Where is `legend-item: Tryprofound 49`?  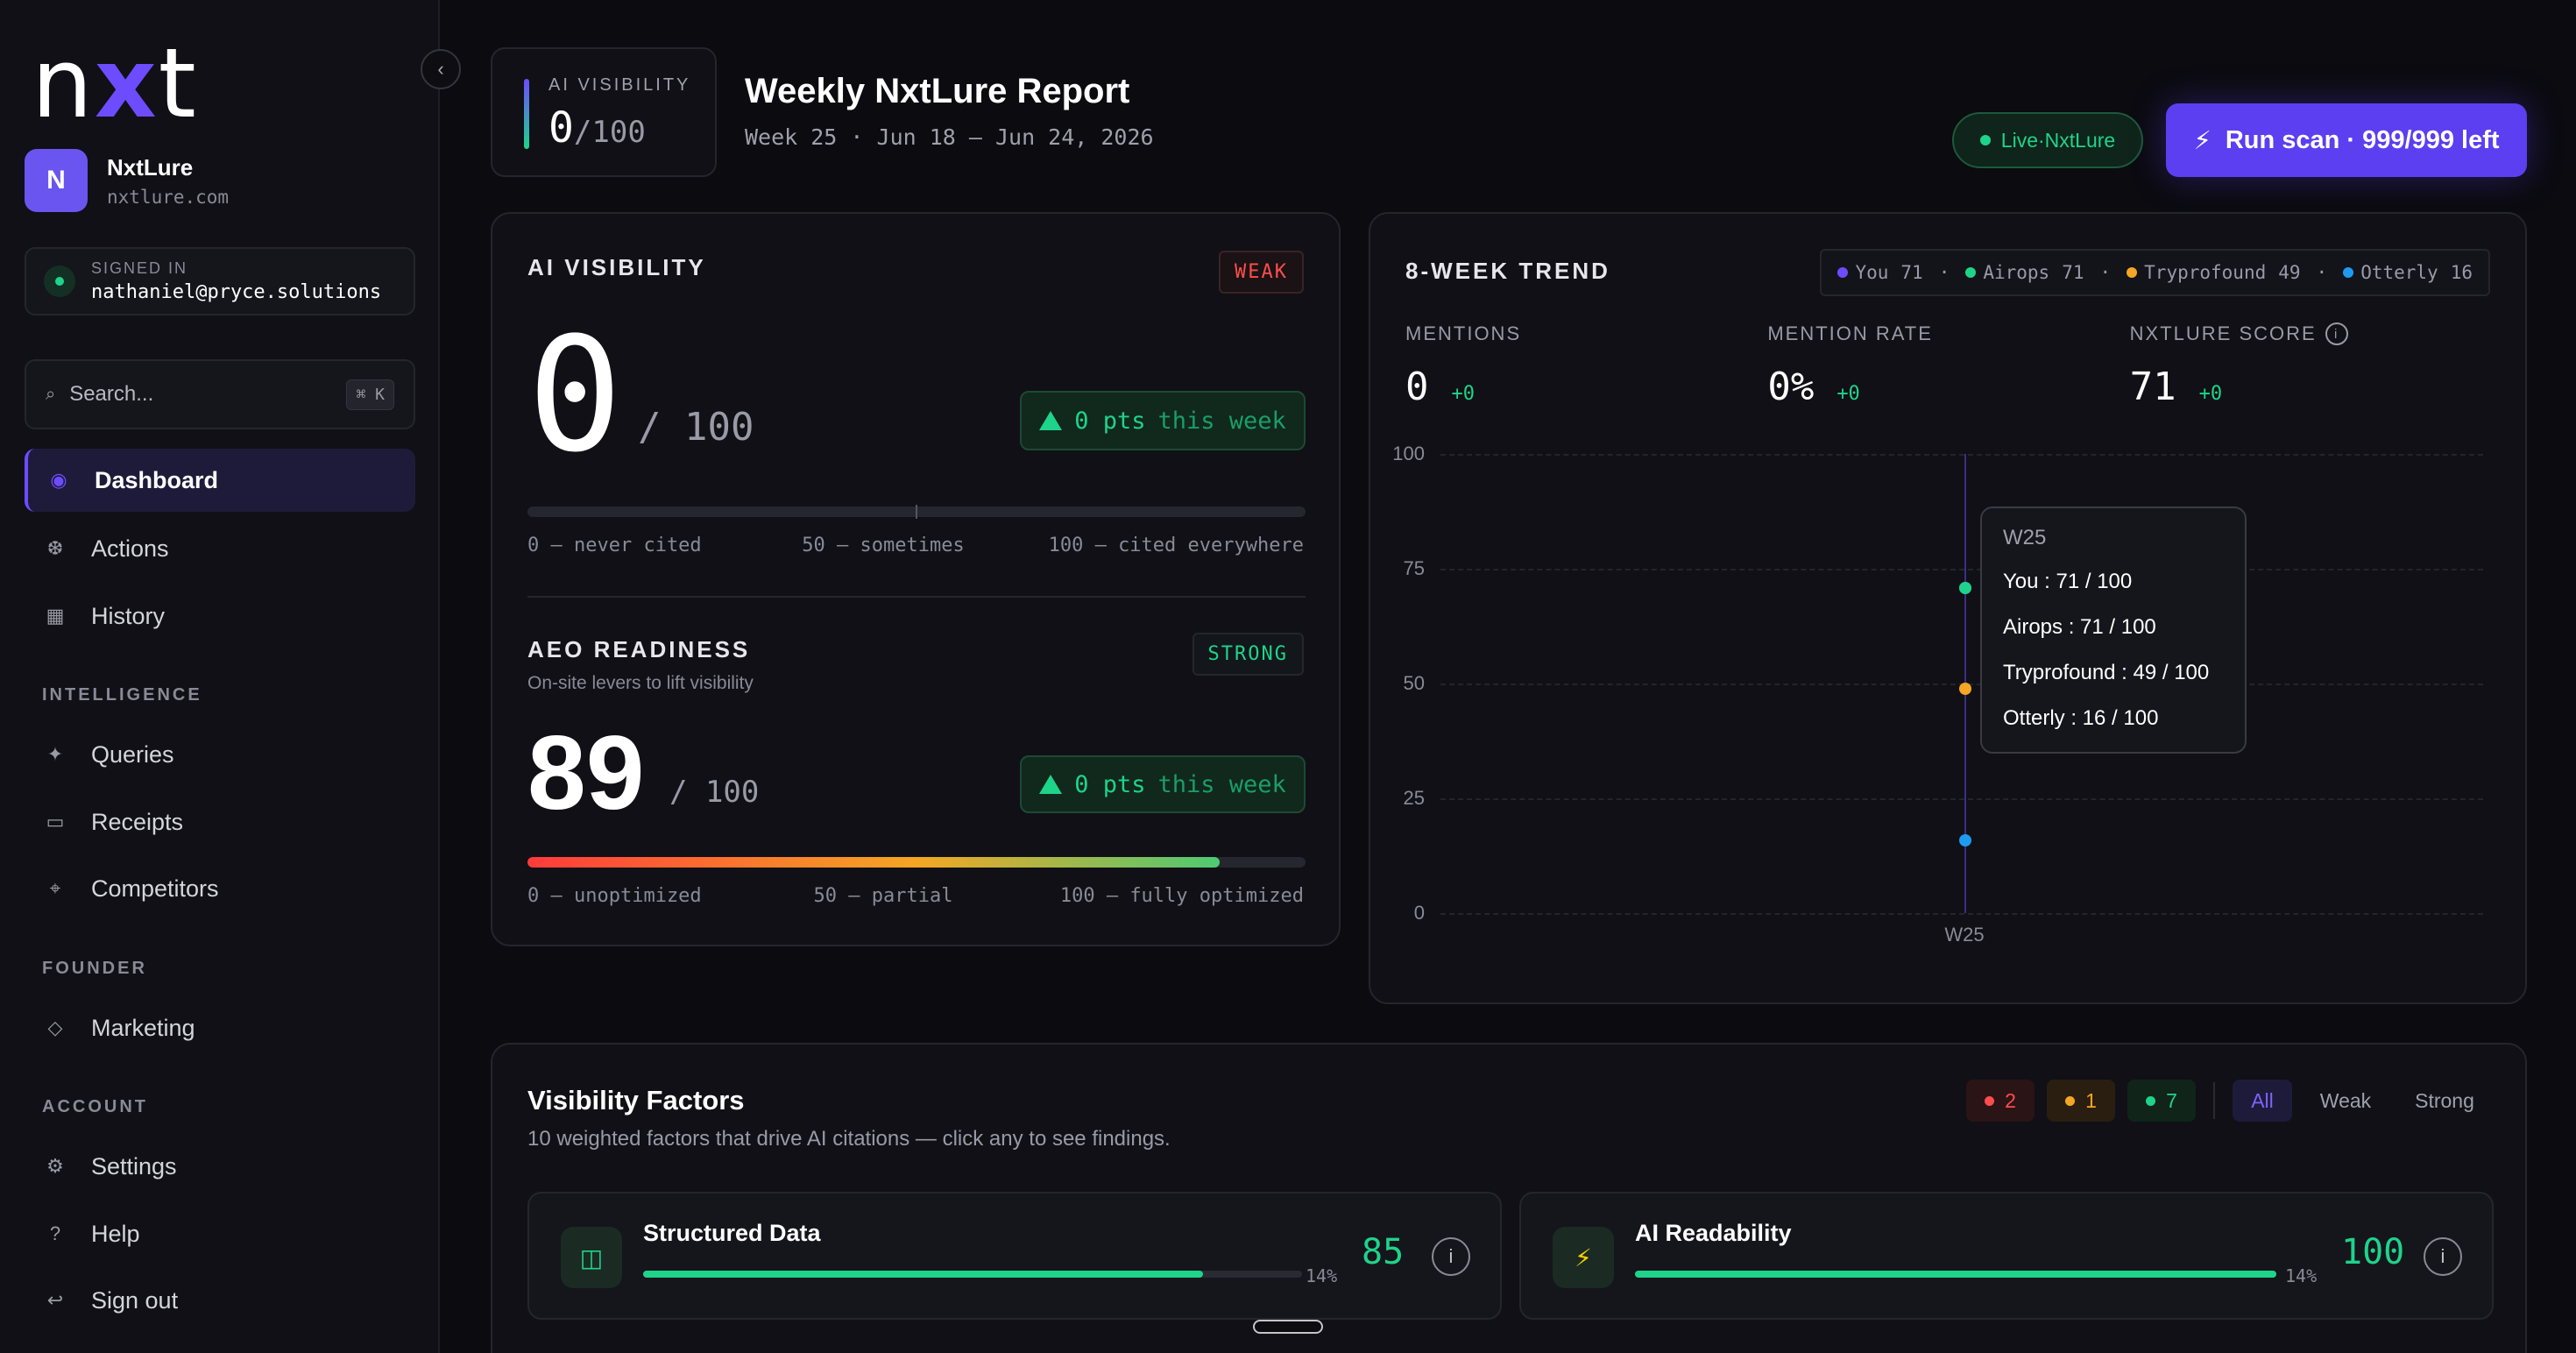 legend-item: Tryprofound 49 is located at coordinates (2214, 272).